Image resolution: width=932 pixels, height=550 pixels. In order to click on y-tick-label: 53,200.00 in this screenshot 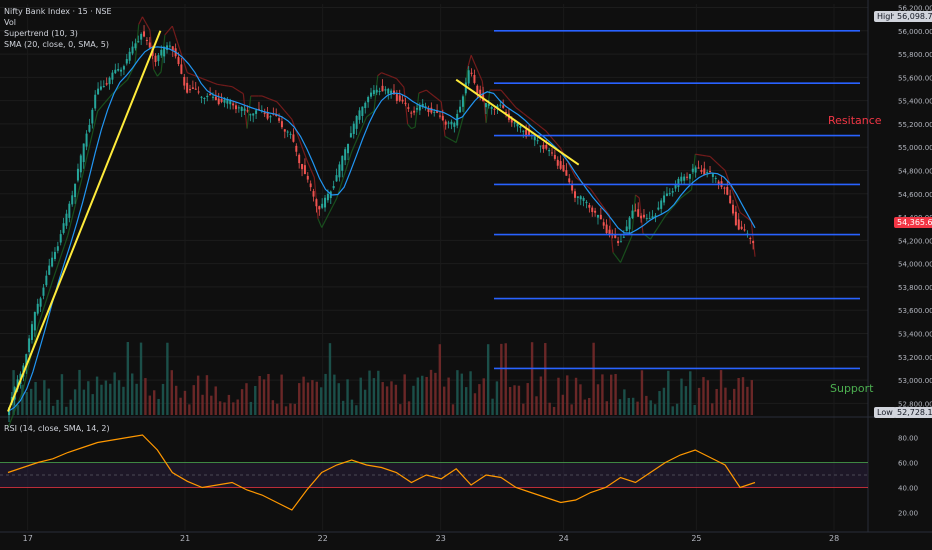, I will do `click(915, 358)`.